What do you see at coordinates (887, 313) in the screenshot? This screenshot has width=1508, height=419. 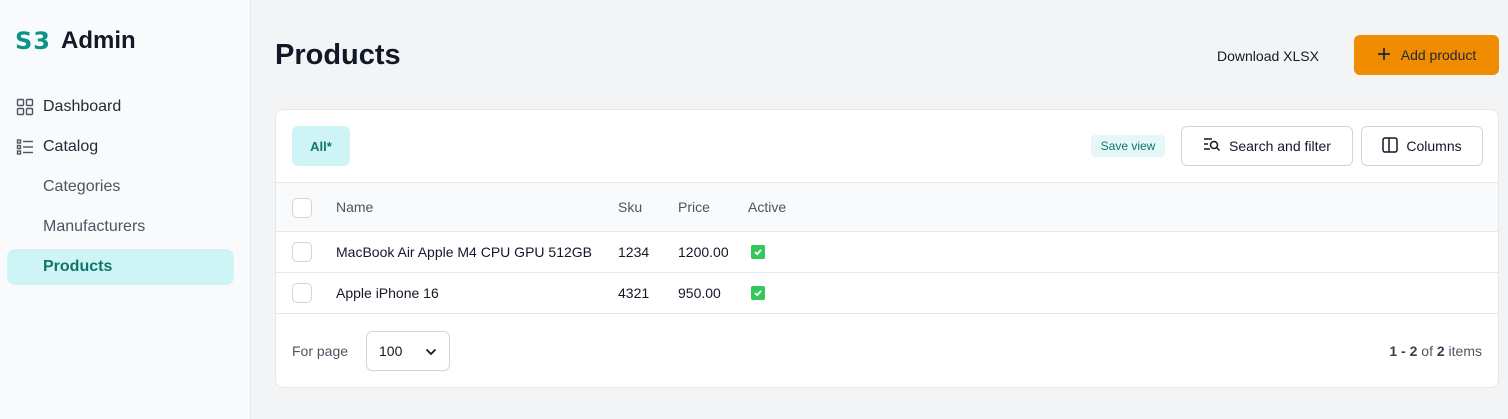 I see `footer-divider` at bounding box center [887, 313].